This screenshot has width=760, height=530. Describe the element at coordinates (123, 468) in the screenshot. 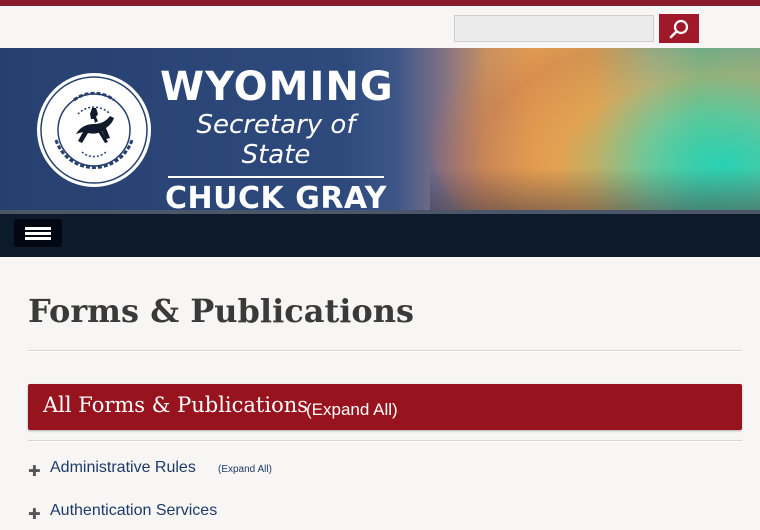

I see `item-label: Administrative Rules` at that location.